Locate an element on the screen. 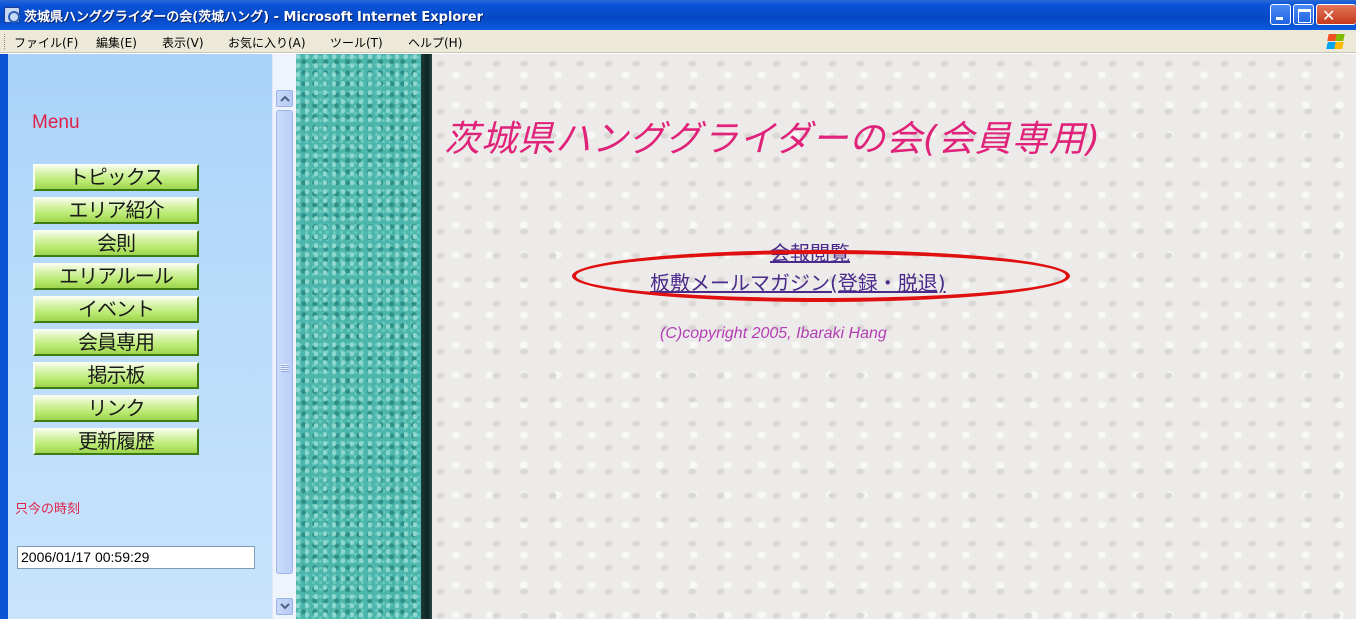 Image resolution: width=1356 pixels, height=619 pixels. nav-button-history: 更新履歴 is located at coordinates (116, 441).